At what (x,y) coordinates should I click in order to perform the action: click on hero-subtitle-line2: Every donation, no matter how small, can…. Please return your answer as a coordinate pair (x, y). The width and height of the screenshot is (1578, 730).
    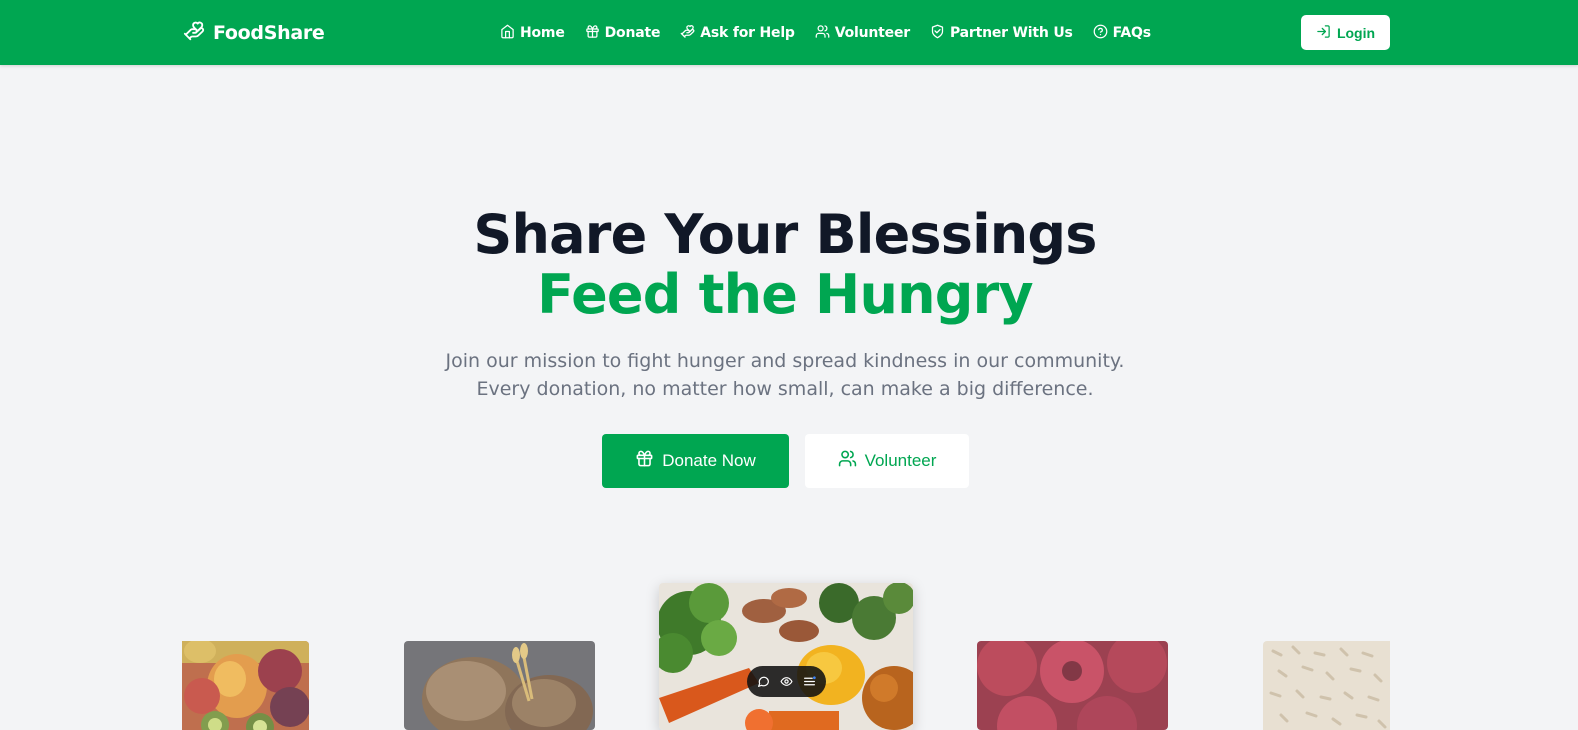
    Looking at the image, I should click on (785, 389).